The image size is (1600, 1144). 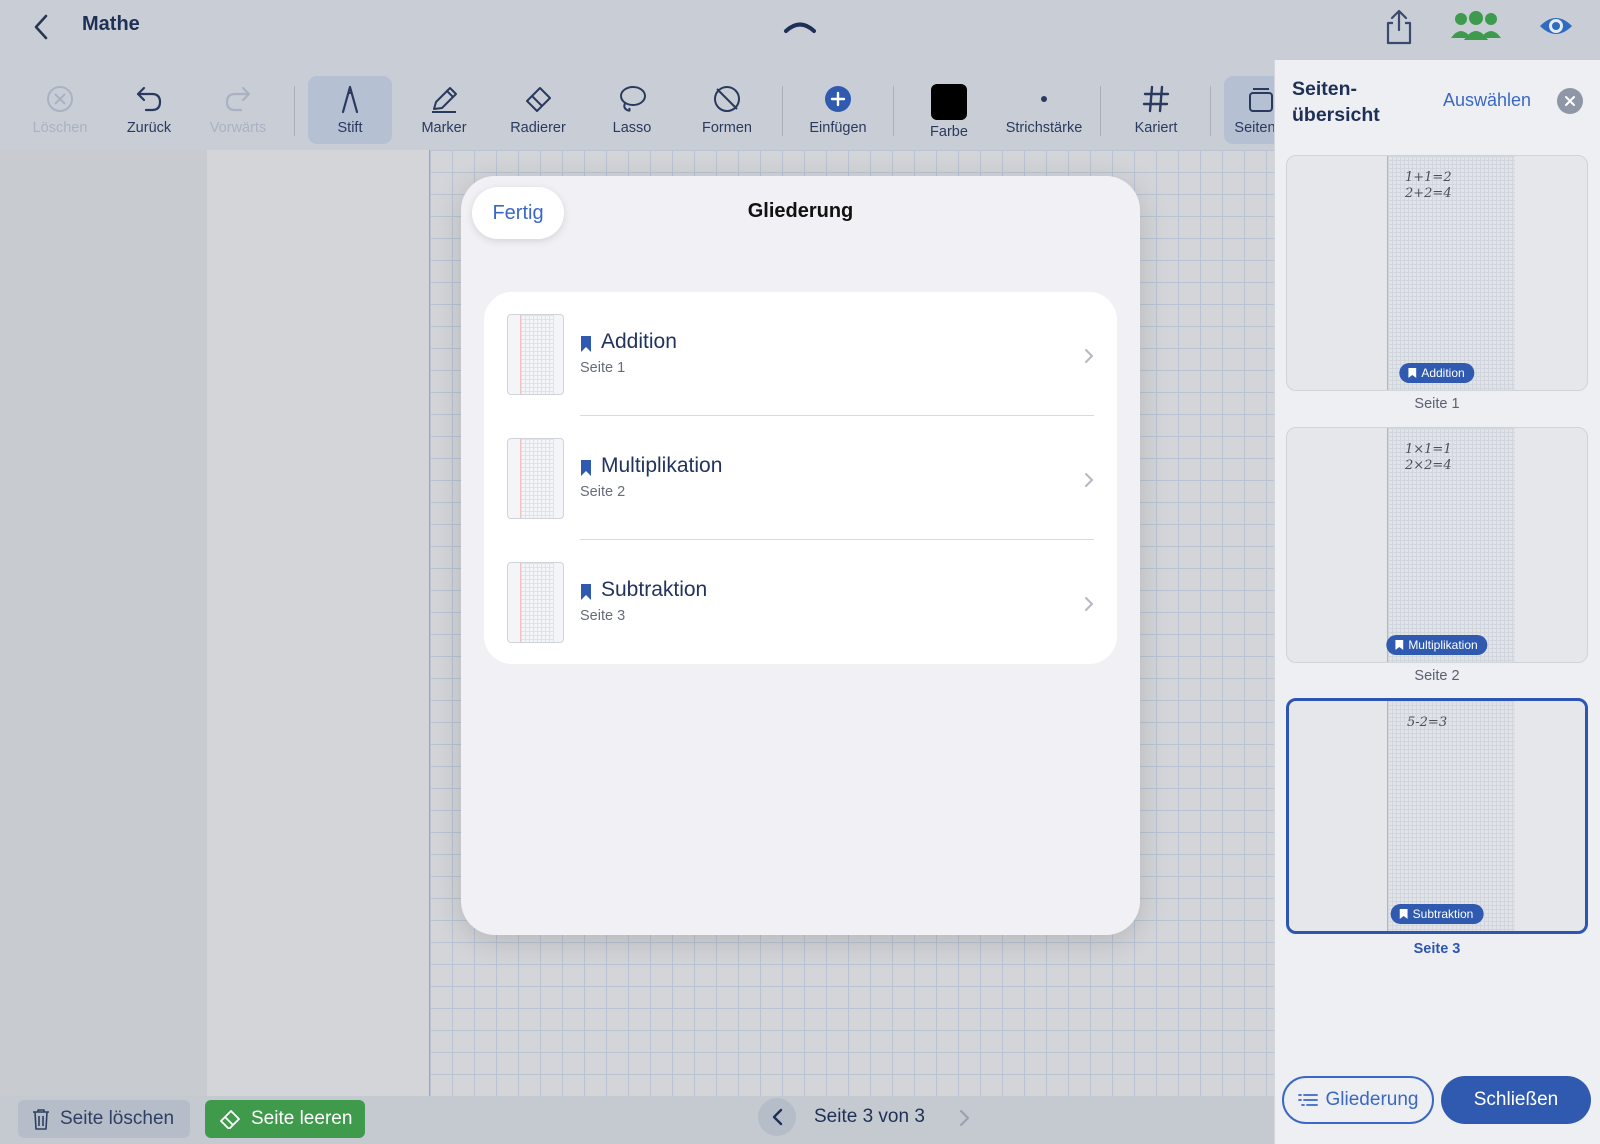 I want to click on outline-entry-page: Seite 3, so click(x=603, y=616).